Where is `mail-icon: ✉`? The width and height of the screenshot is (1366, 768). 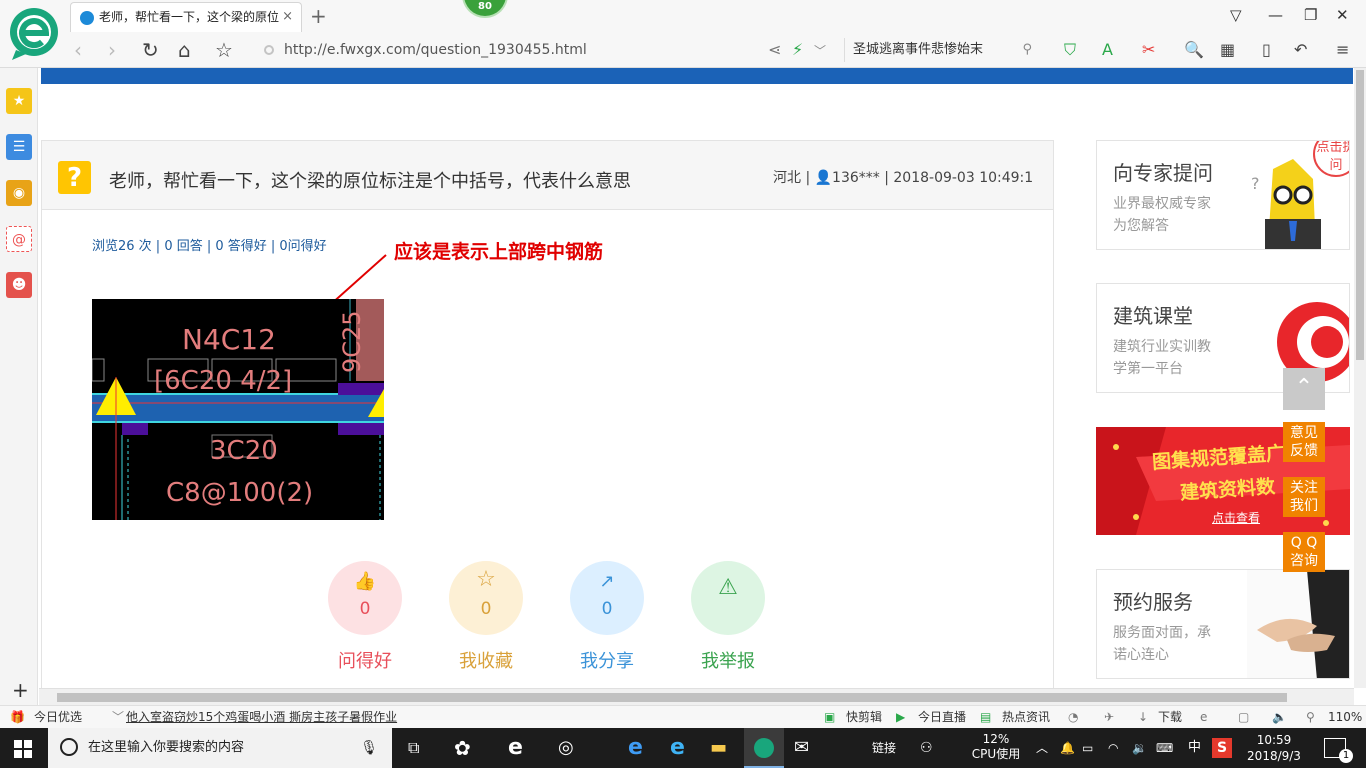
mail-icon: ✉ is located at coordinates (801, 748).